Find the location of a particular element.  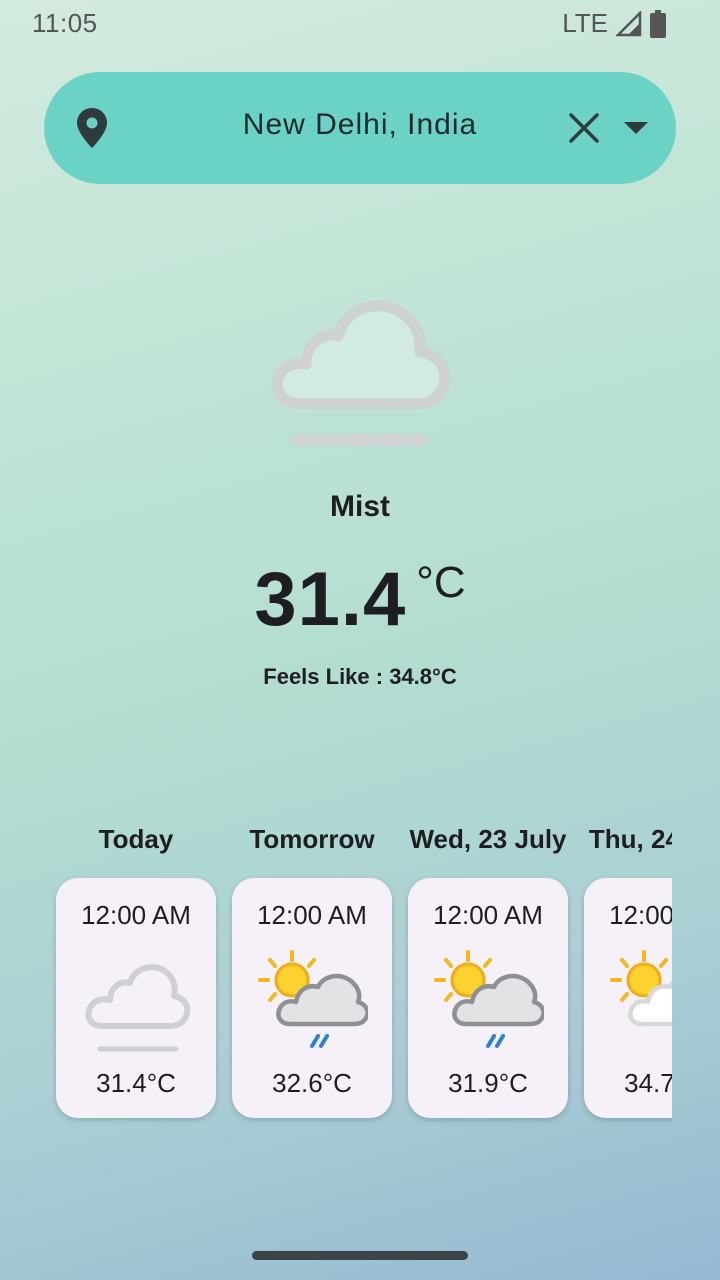

forecast-card: 12:00 AM 32.6°C is located at coordinates (312, 998).